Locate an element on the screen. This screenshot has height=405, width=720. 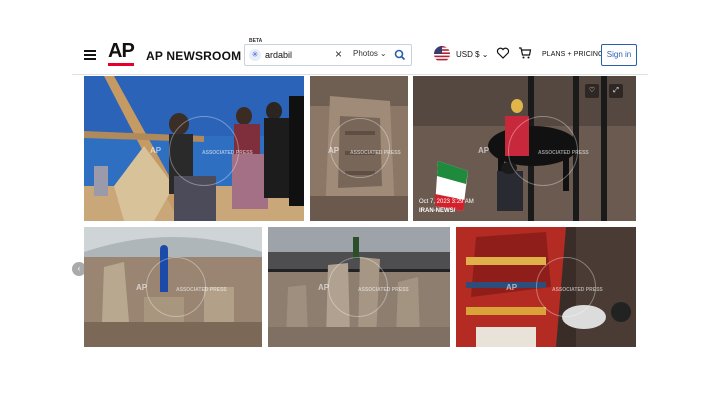
search-scope-label: Photos is located at coordinates (365, 53).